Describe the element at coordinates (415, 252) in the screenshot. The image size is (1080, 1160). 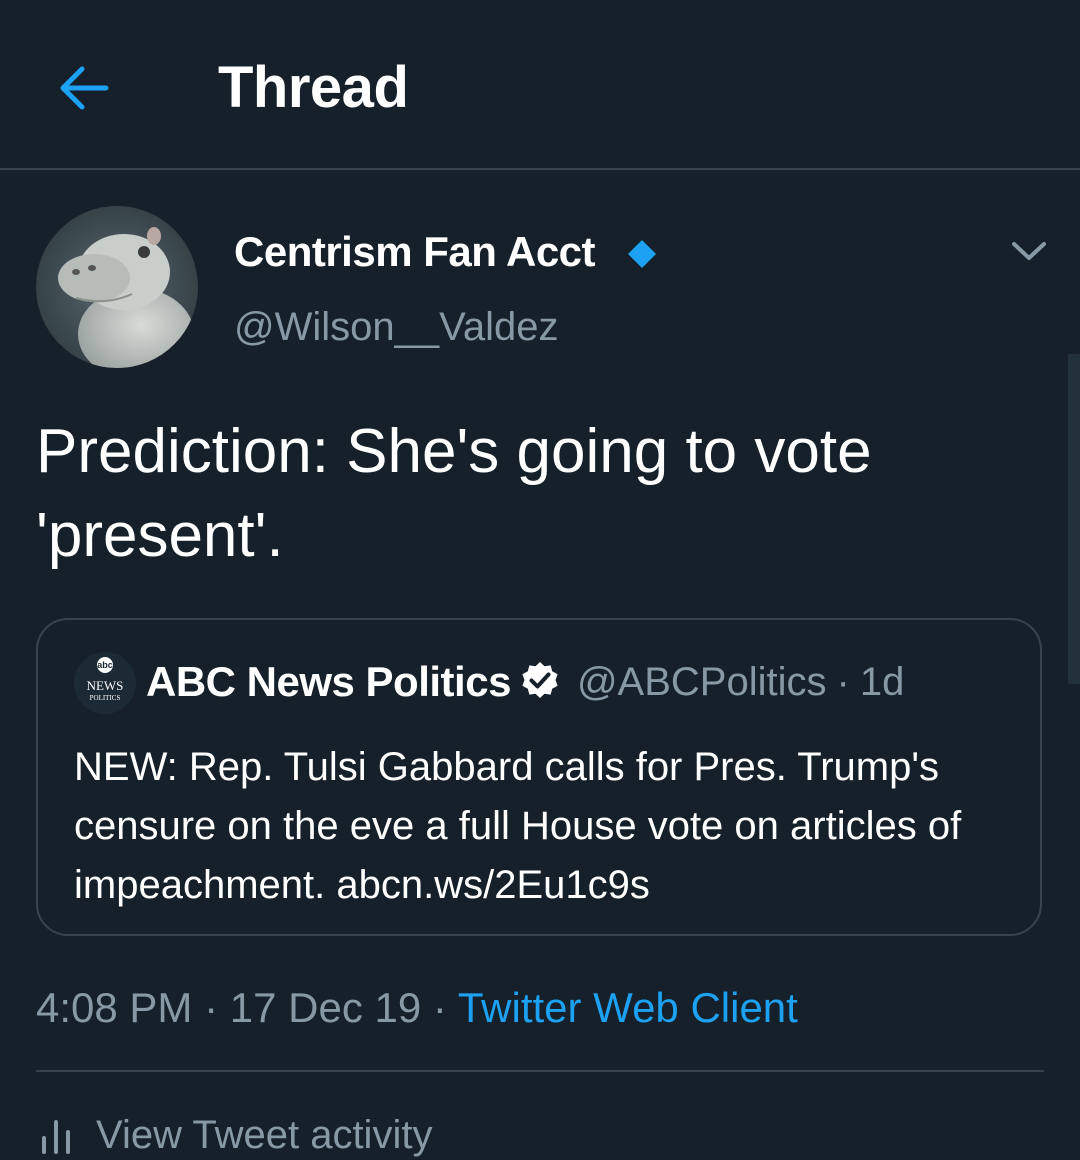
I see `display-name: Centrism Fan Acct` at that location.